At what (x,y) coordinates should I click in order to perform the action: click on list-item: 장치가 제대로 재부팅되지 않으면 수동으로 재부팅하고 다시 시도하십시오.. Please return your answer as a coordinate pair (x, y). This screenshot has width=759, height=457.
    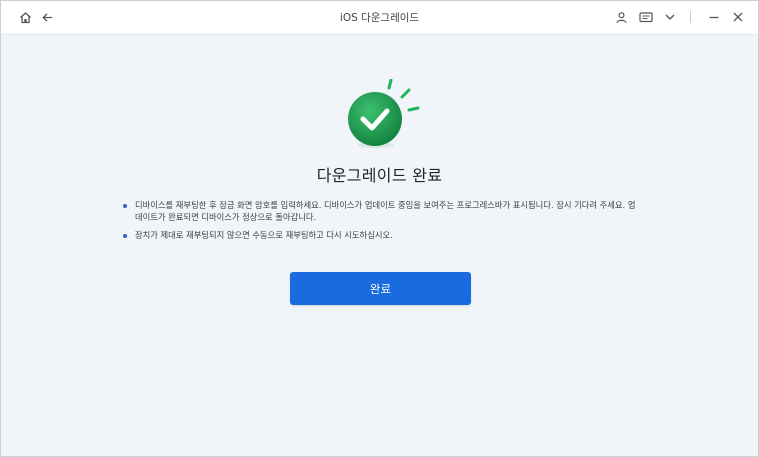
    Looking at the image, I should click on (382, 236).